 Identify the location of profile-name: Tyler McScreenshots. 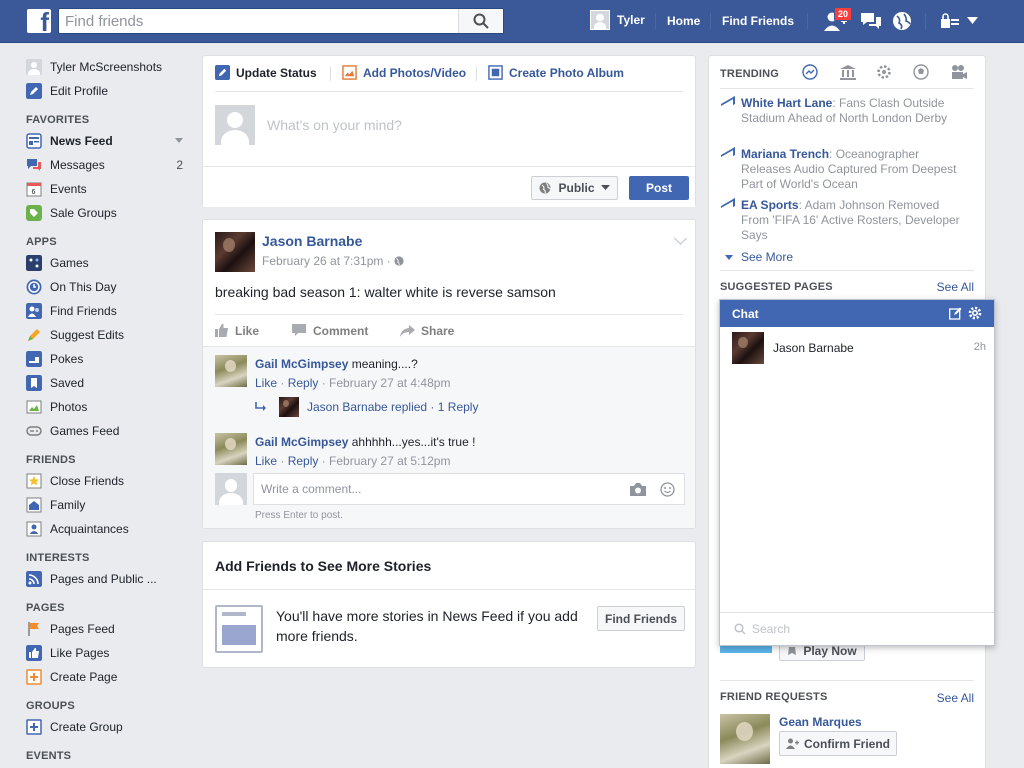
(106, 67).